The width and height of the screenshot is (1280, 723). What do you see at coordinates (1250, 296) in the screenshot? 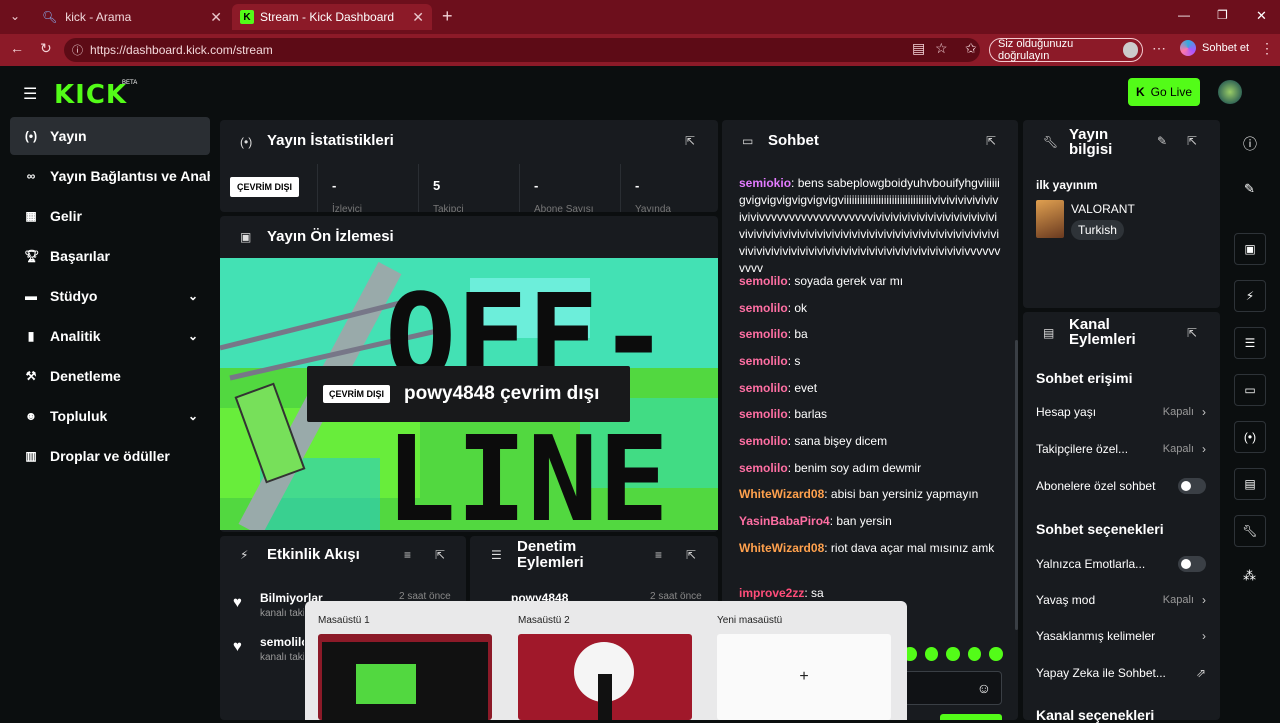
I see `bolt-panel-icon: ⚡︎` at bounding box center [1250, 296].